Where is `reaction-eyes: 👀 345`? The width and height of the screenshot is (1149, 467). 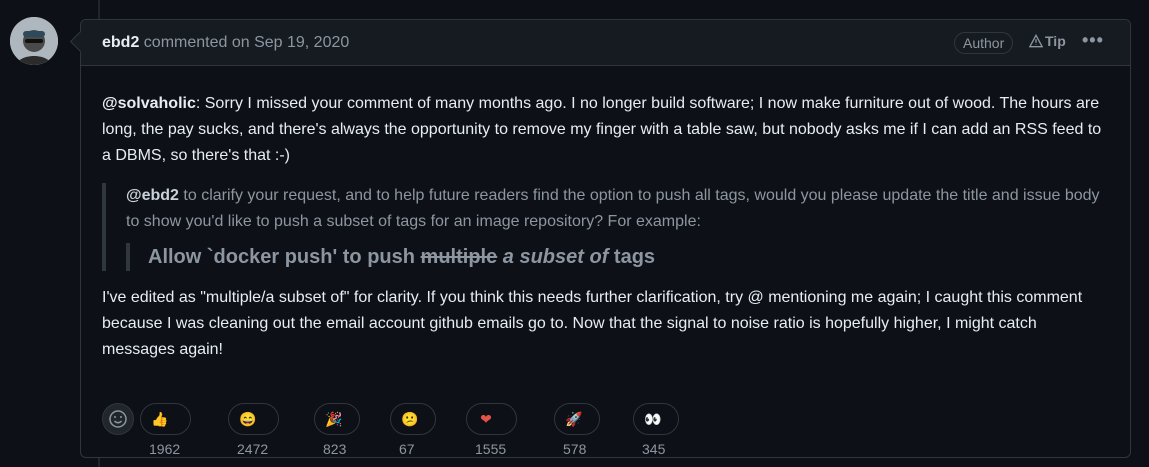 reaction-eyes: 👀 345 is located at coordinates (656, 430).